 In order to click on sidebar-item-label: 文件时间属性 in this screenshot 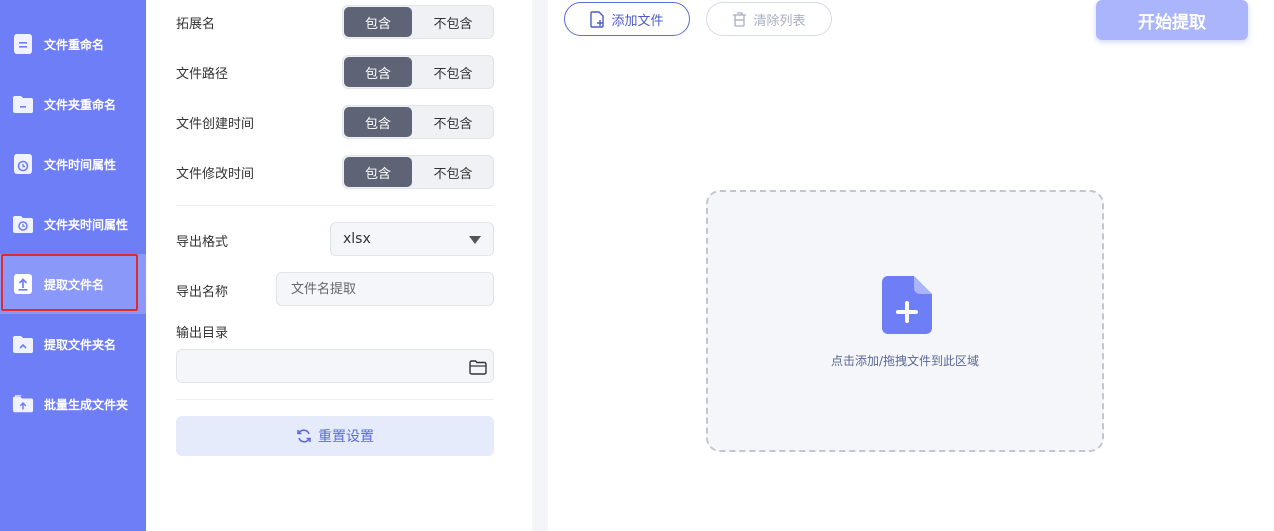, I will do `click(80, 164)`.